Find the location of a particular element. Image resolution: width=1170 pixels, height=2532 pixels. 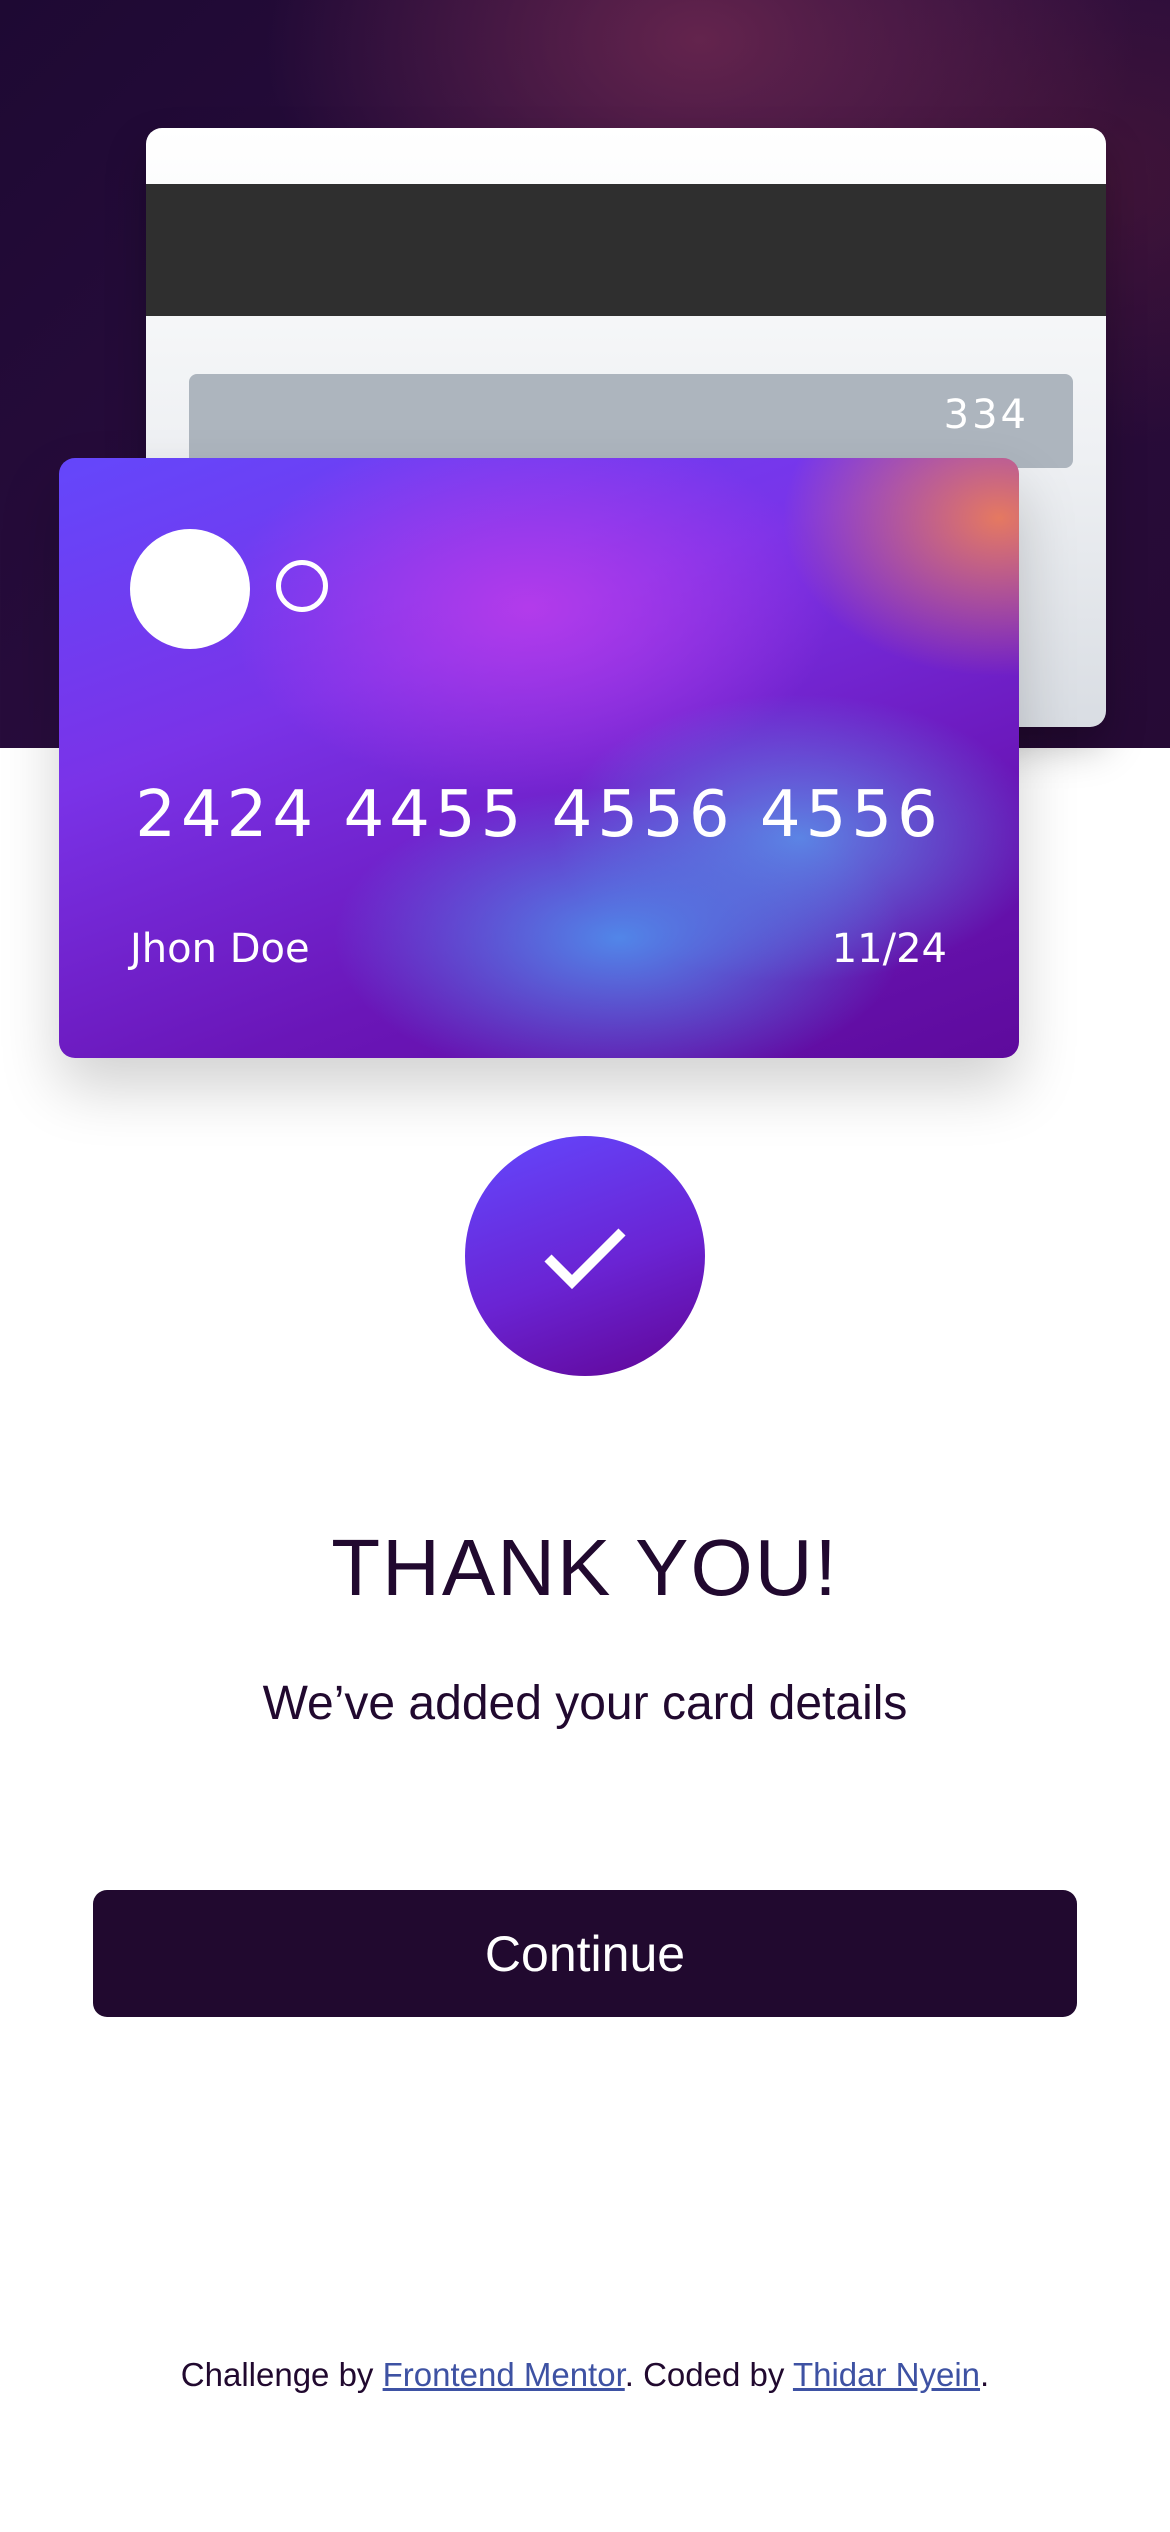

continue-button: Continue is located at coordinates (585, 1953).